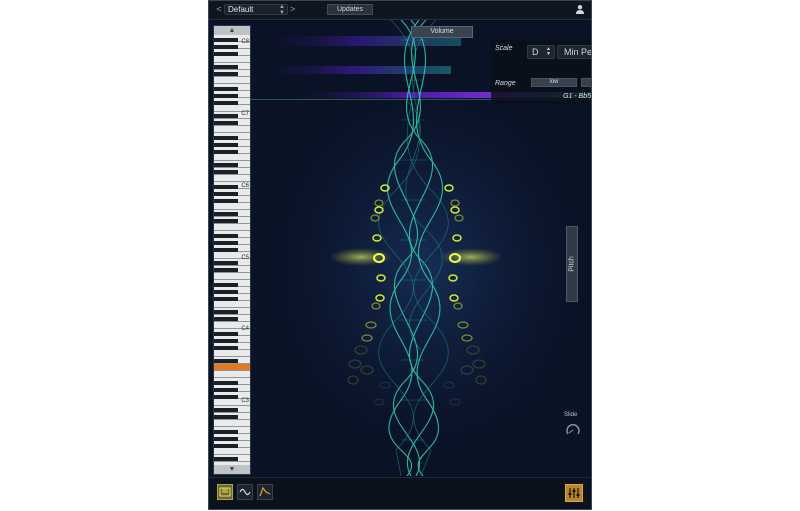  What do you see at coordinates (573, 430) in the screenshot?
I see `slide-knob` at bounding box center [573, 430].